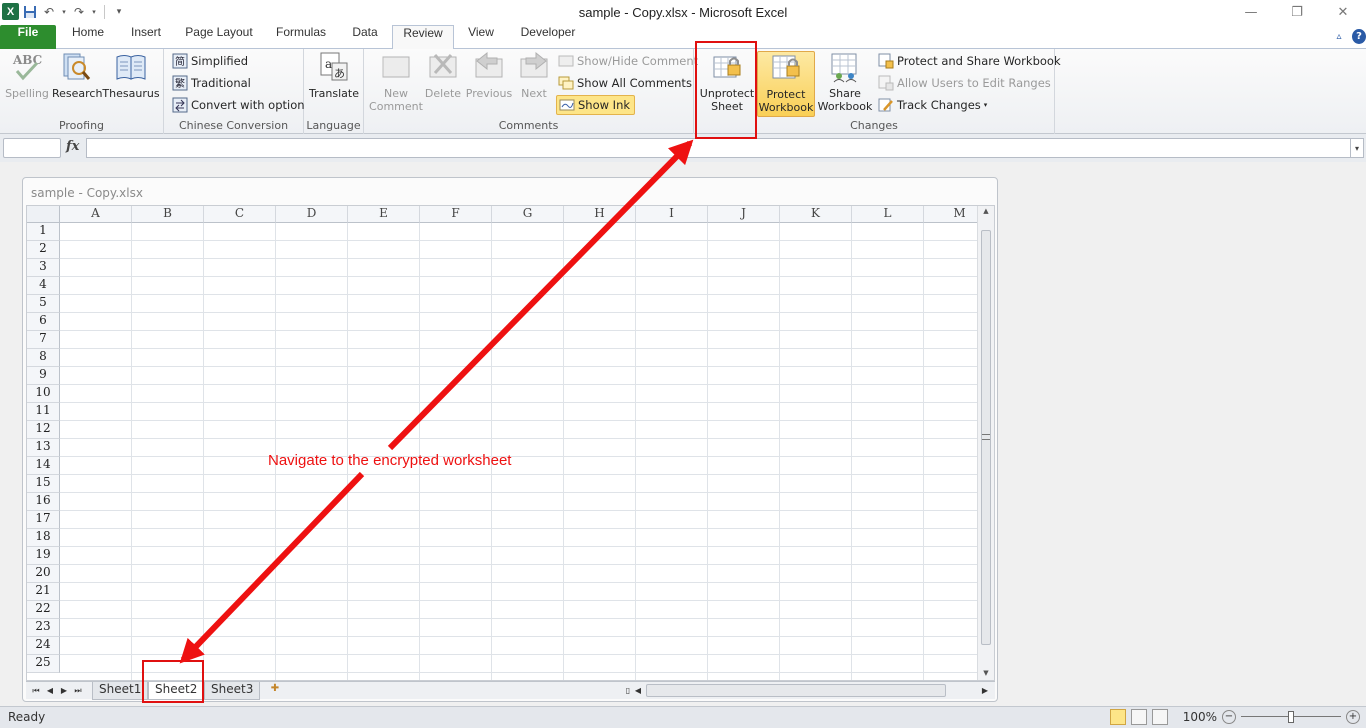 This screenshot has height=728, width=1366. I want to click on insert-function-icon: fx, so click(72, 146).